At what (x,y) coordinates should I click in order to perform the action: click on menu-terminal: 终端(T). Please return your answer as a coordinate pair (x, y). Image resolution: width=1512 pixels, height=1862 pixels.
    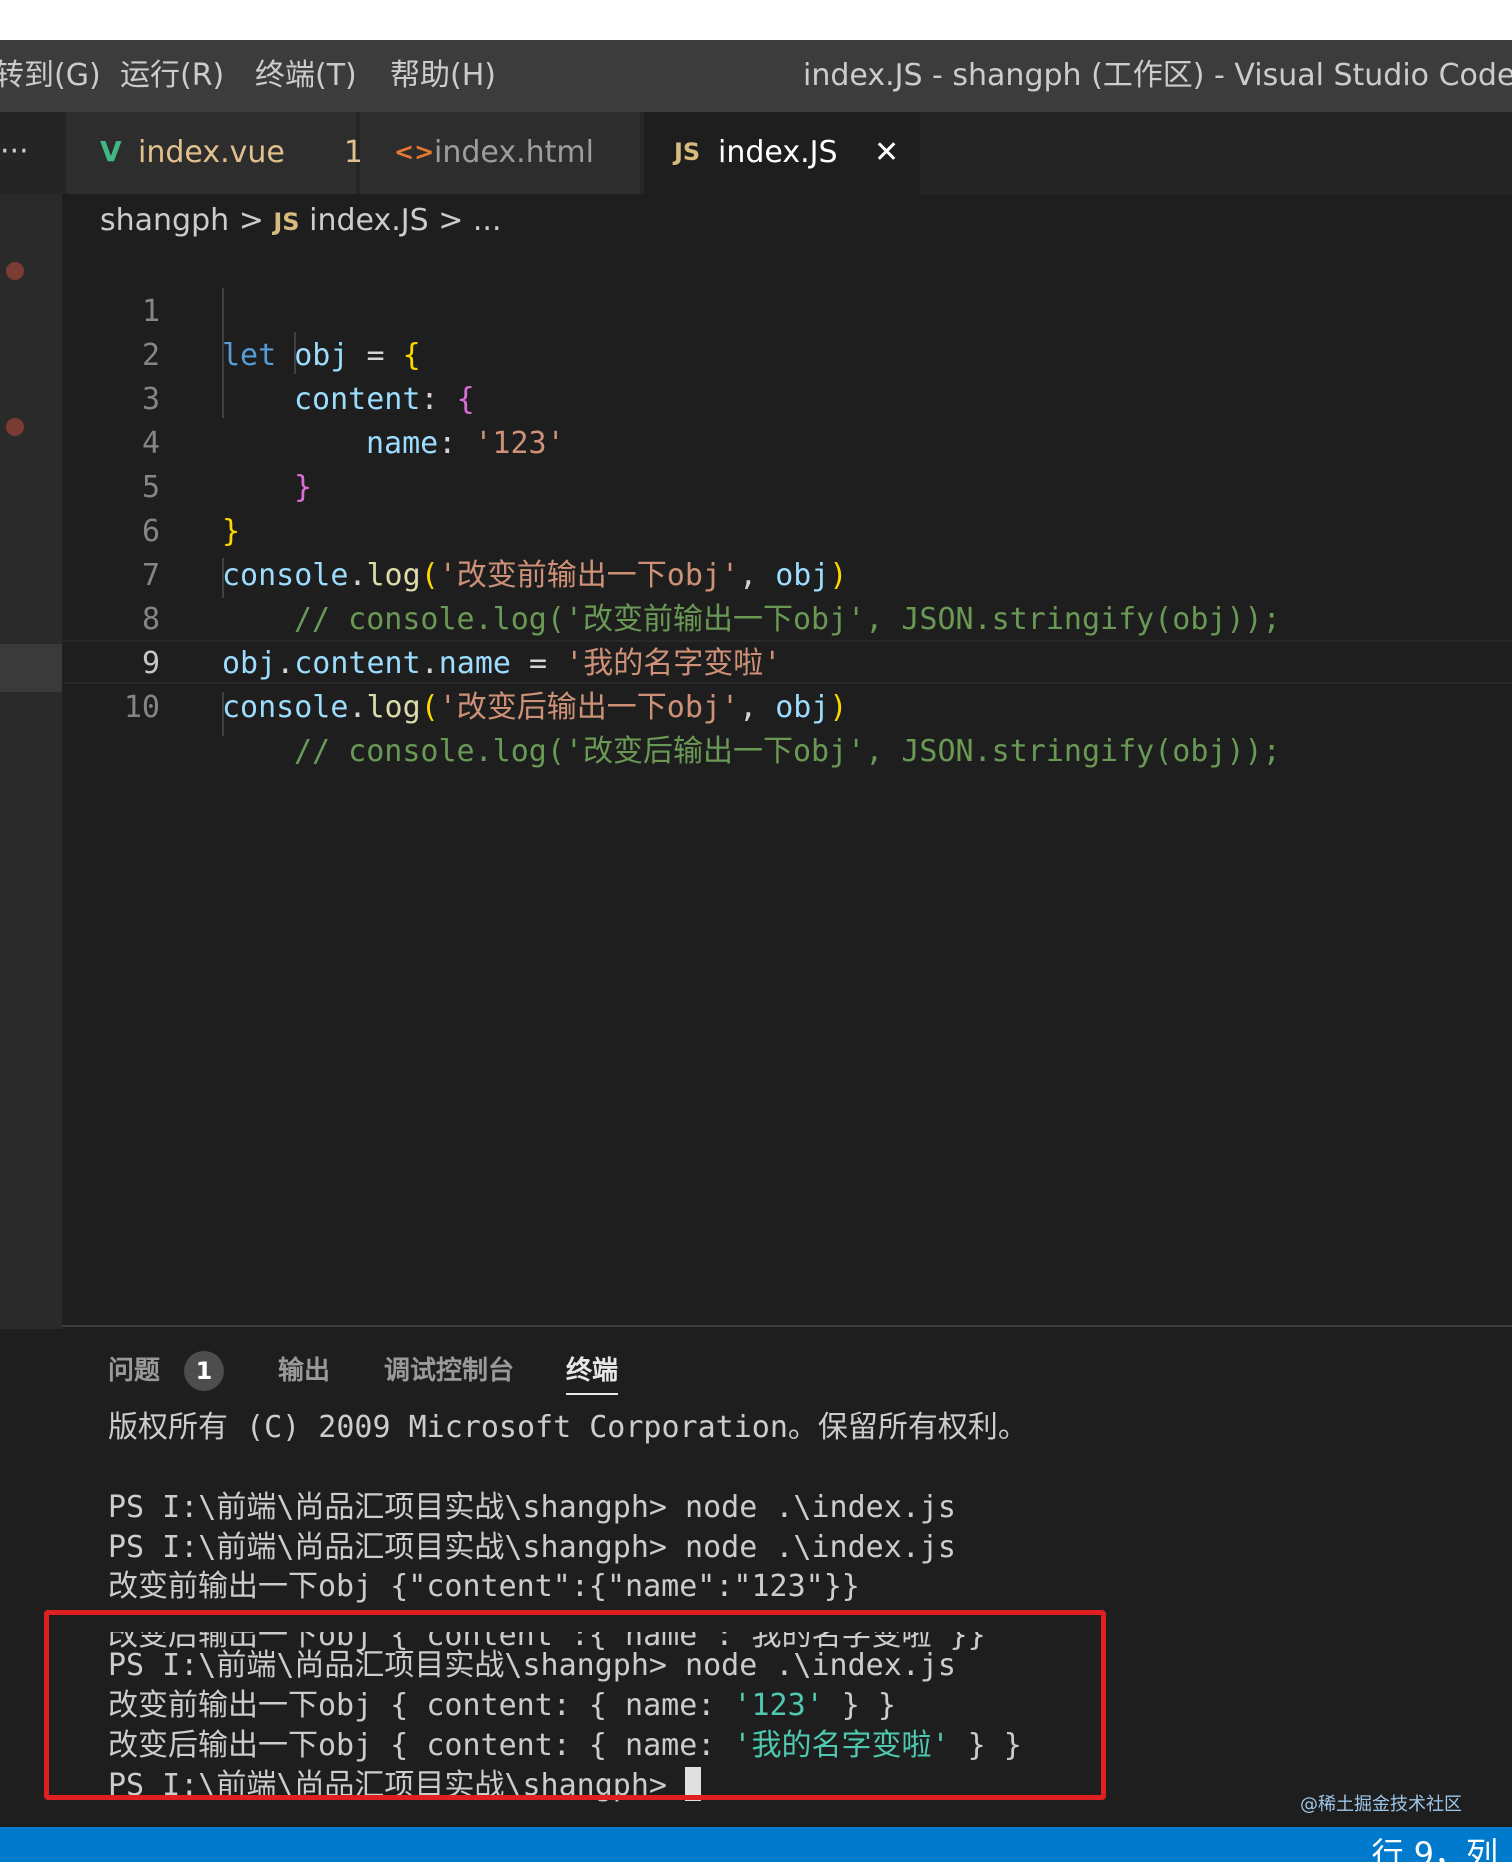
    Looking at the image, I should click on (306, 76).